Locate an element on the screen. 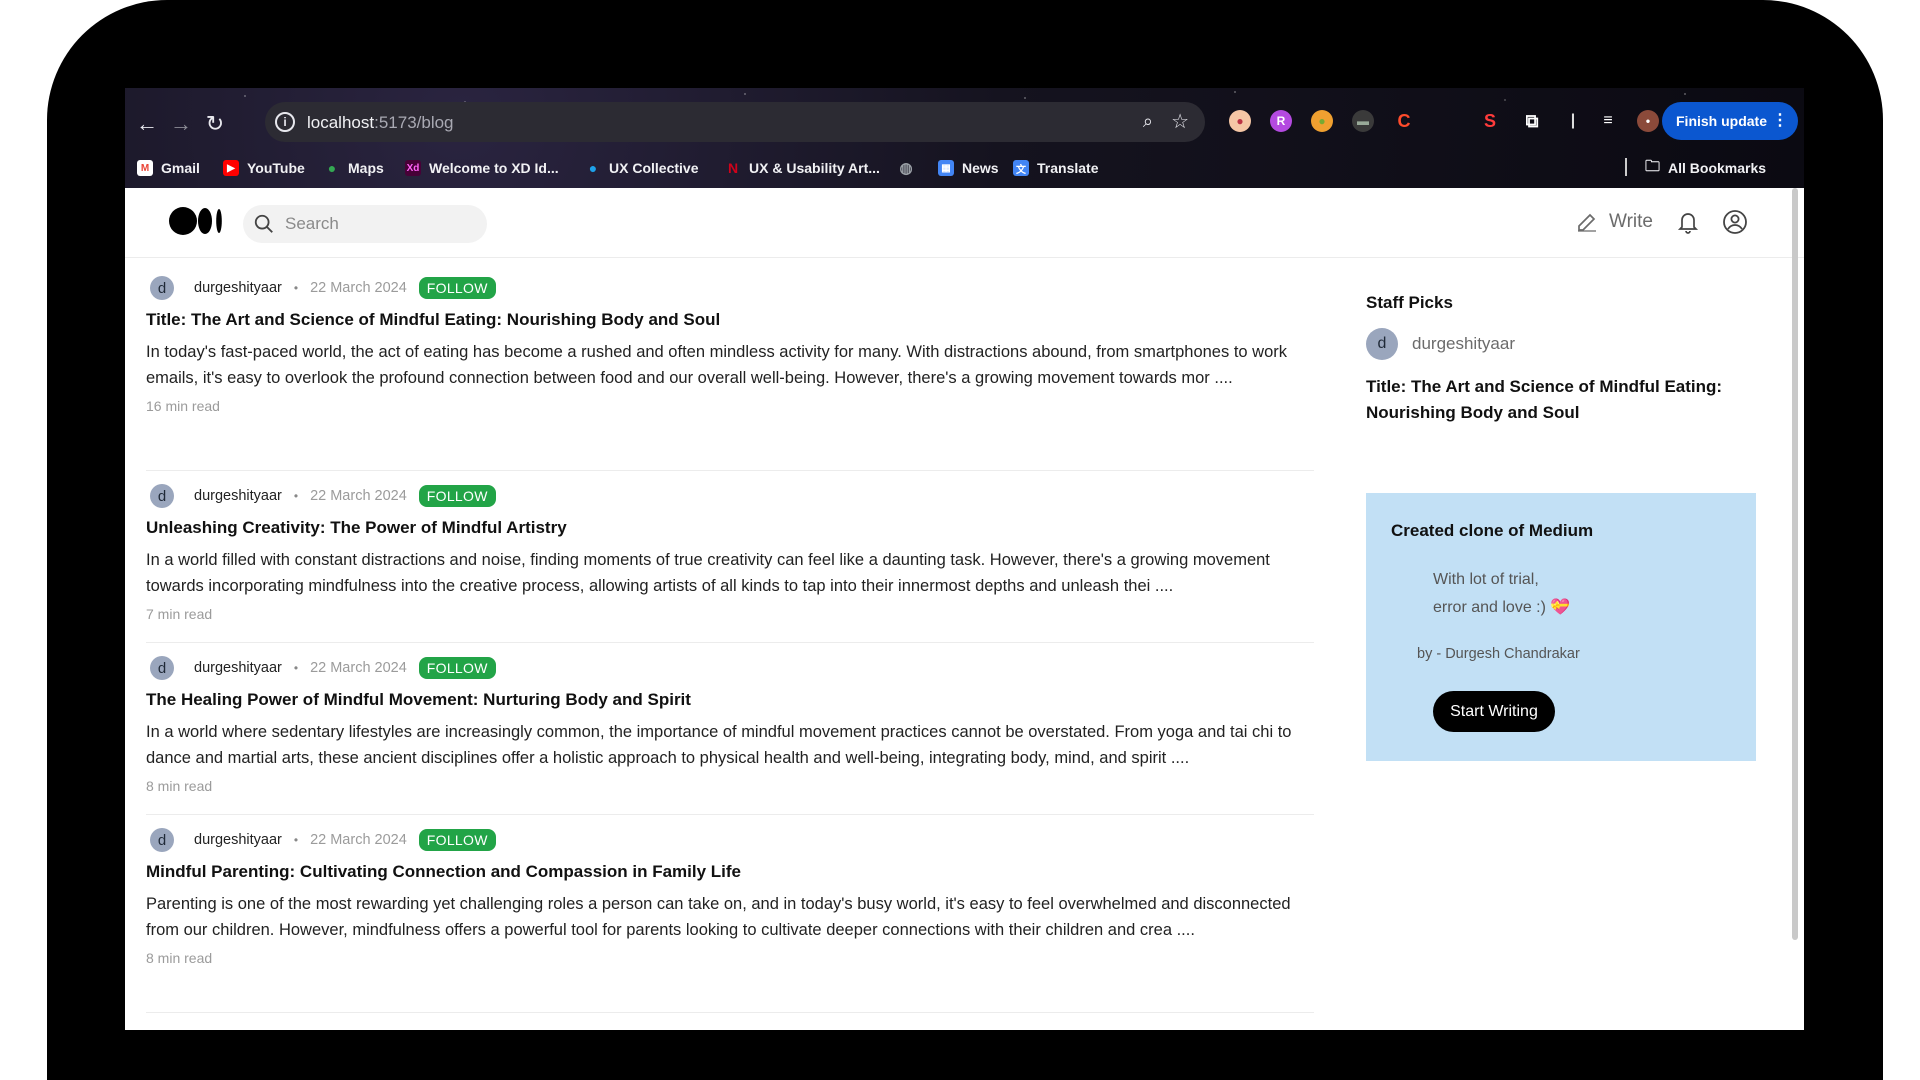 The image size is (1920, 1080). promo-card-line: With lot of trial, is located at coordinates (1486, 579).